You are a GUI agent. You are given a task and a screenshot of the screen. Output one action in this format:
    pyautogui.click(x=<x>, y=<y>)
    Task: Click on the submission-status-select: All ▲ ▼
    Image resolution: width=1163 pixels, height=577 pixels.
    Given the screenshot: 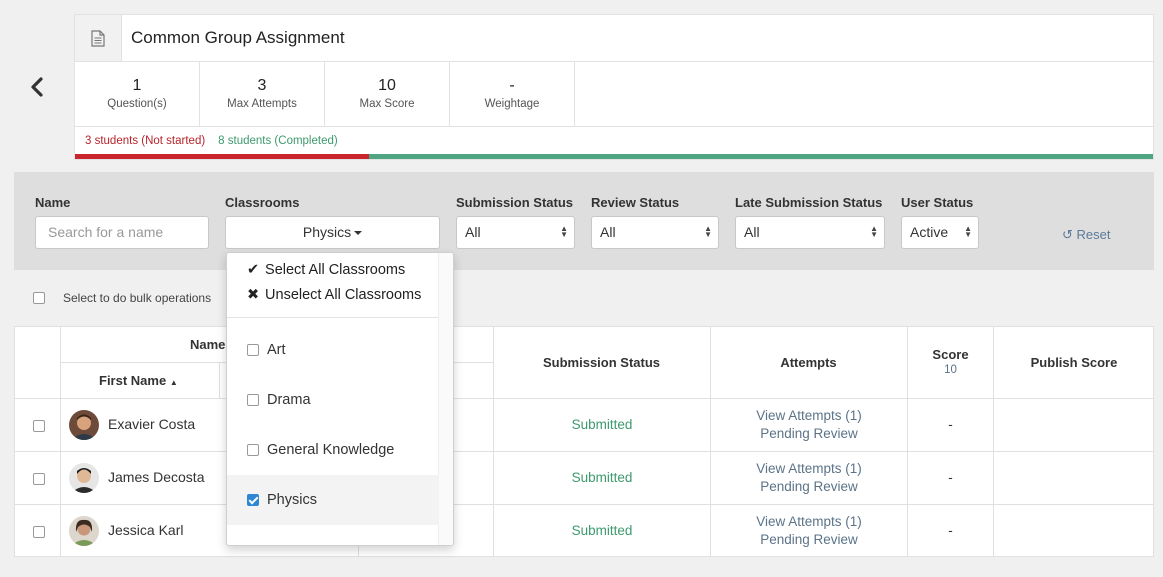 What is the action you would take?
    pyautogui.click(x=515, y=232)
    